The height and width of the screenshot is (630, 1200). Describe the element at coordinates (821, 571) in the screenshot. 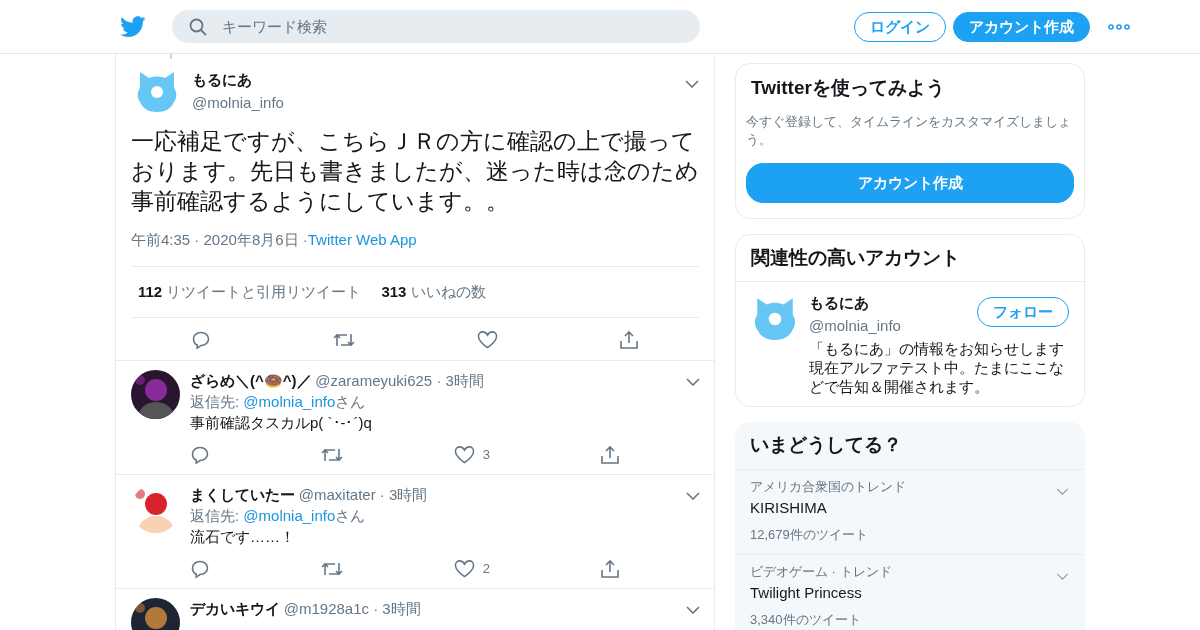

I see `trend-context: ビデオゲーム · トレンド` at that location.